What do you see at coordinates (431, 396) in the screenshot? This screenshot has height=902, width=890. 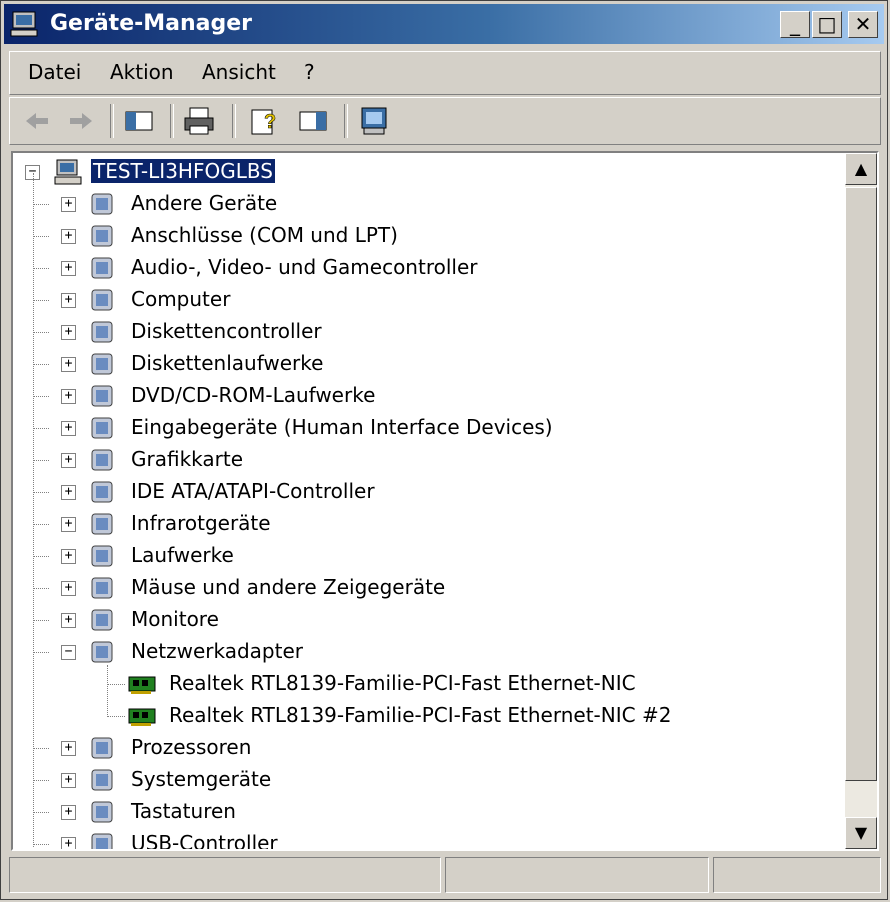 I see `tree-category: + DVD/CD-ROM-Laufwerke` at bounding box center [431, 396].